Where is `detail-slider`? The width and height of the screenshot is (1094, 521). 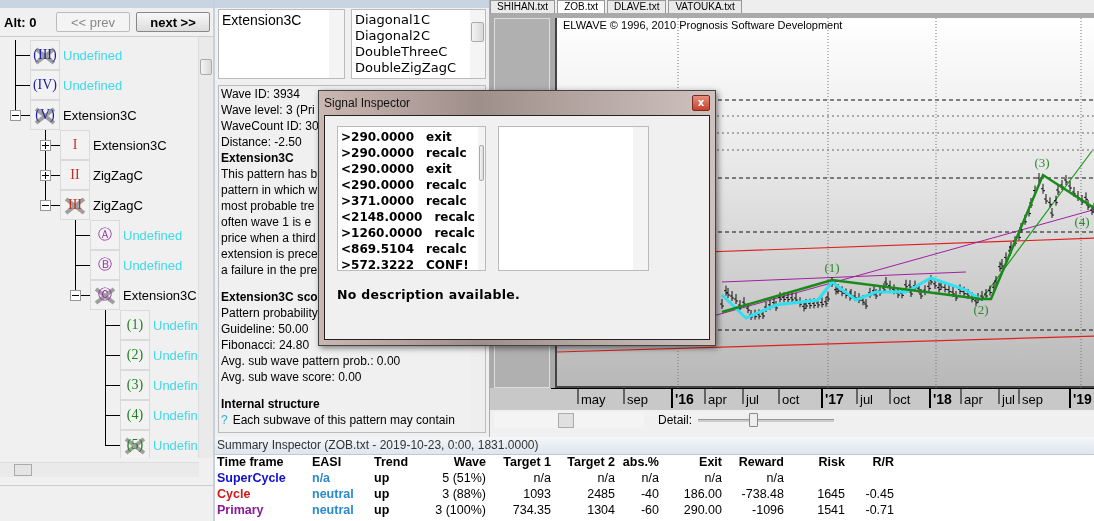 detail-slider is located at coordinates (766, 420).